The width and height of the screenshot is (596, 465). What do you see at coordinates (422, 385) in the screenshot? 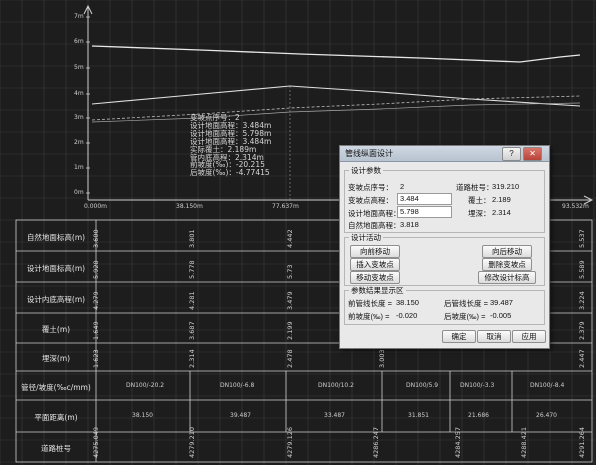
I see `table-cell-pipe_slope: DN100/5.9` at bounding box center [422, 385].